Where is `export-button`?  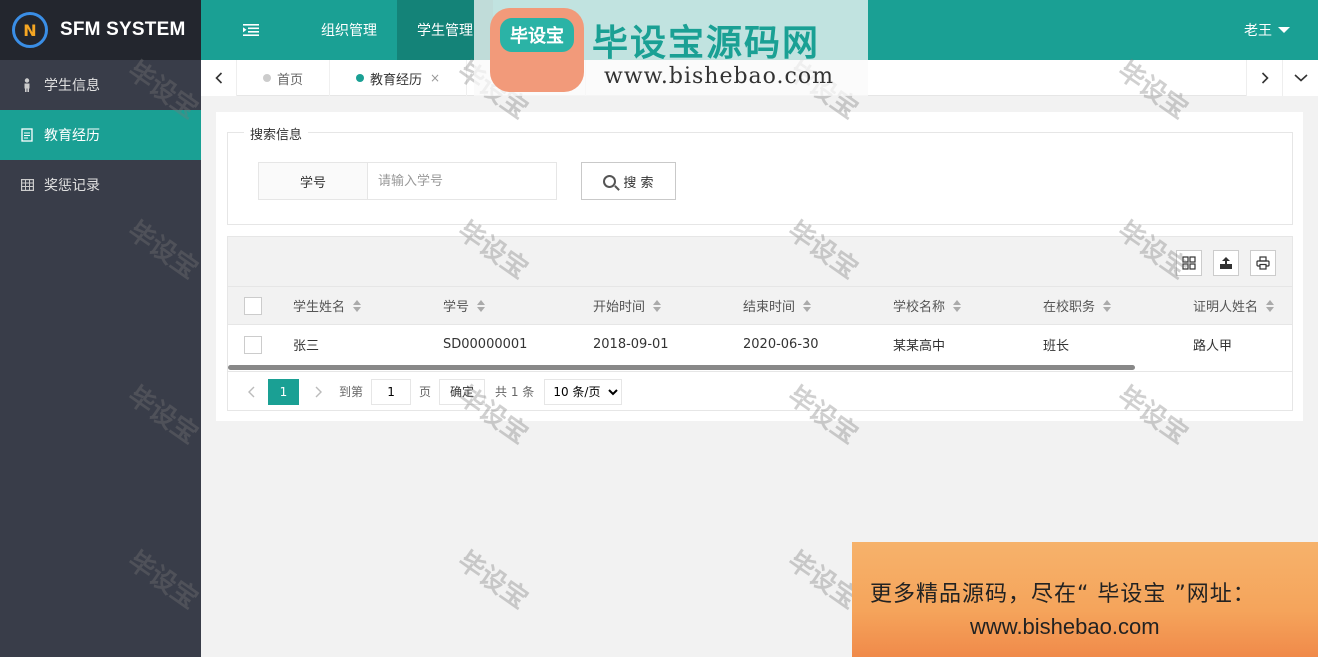 export-button is located at coordinates (1226, 263).